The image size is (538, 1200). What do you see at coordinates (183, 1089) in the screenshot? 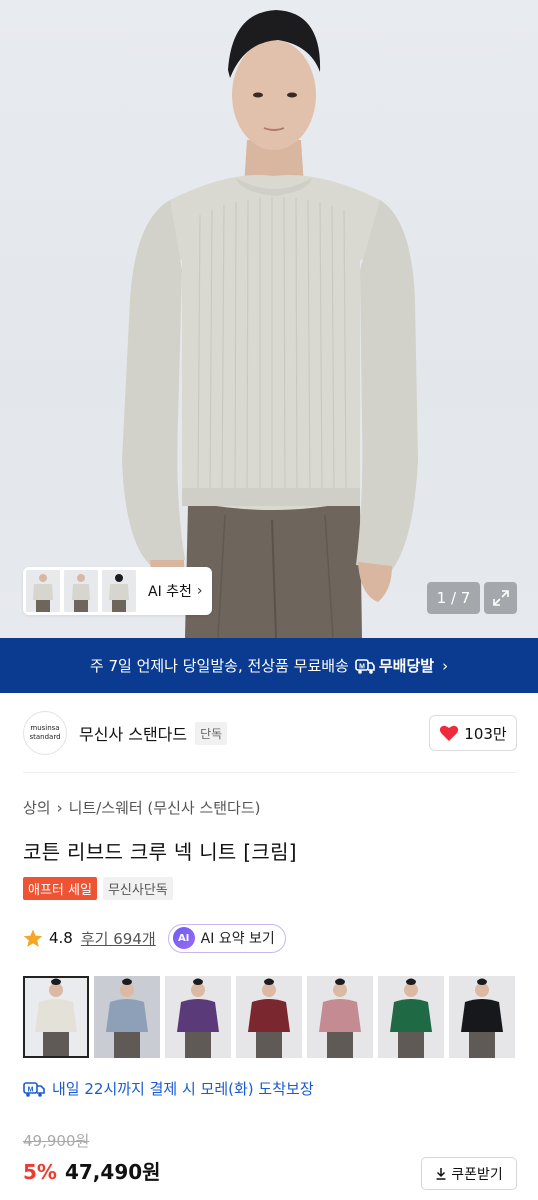
I see `delivery-text: 내일 22시까지 결제 시 모레(화) 도착보장` at bounding box center [183, 1089].